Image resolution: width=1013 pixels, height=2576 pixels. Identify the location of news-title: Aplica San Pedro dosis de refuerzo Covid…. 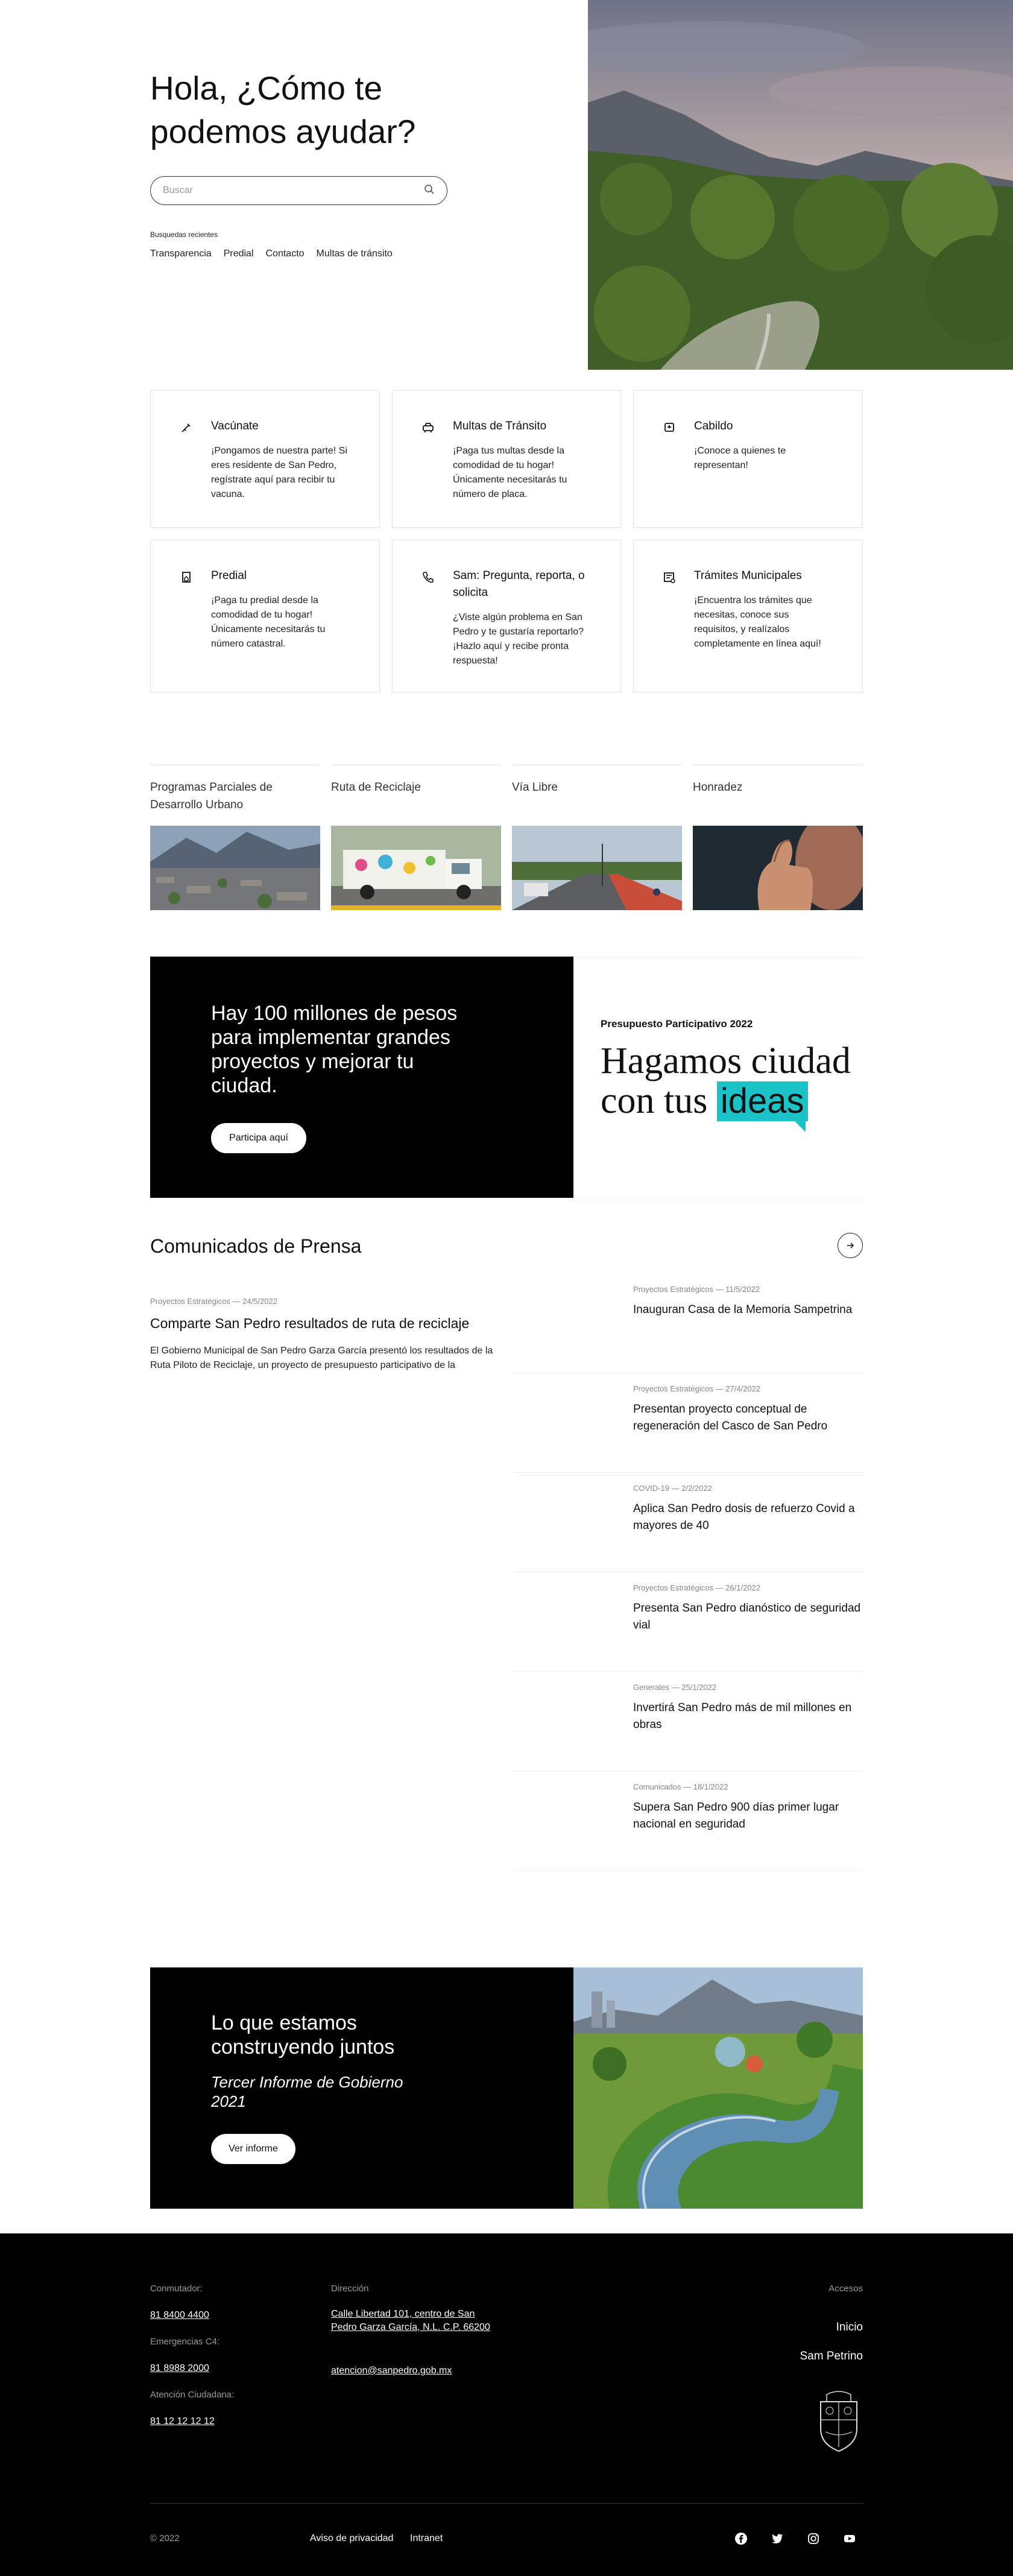
(744, 1517).